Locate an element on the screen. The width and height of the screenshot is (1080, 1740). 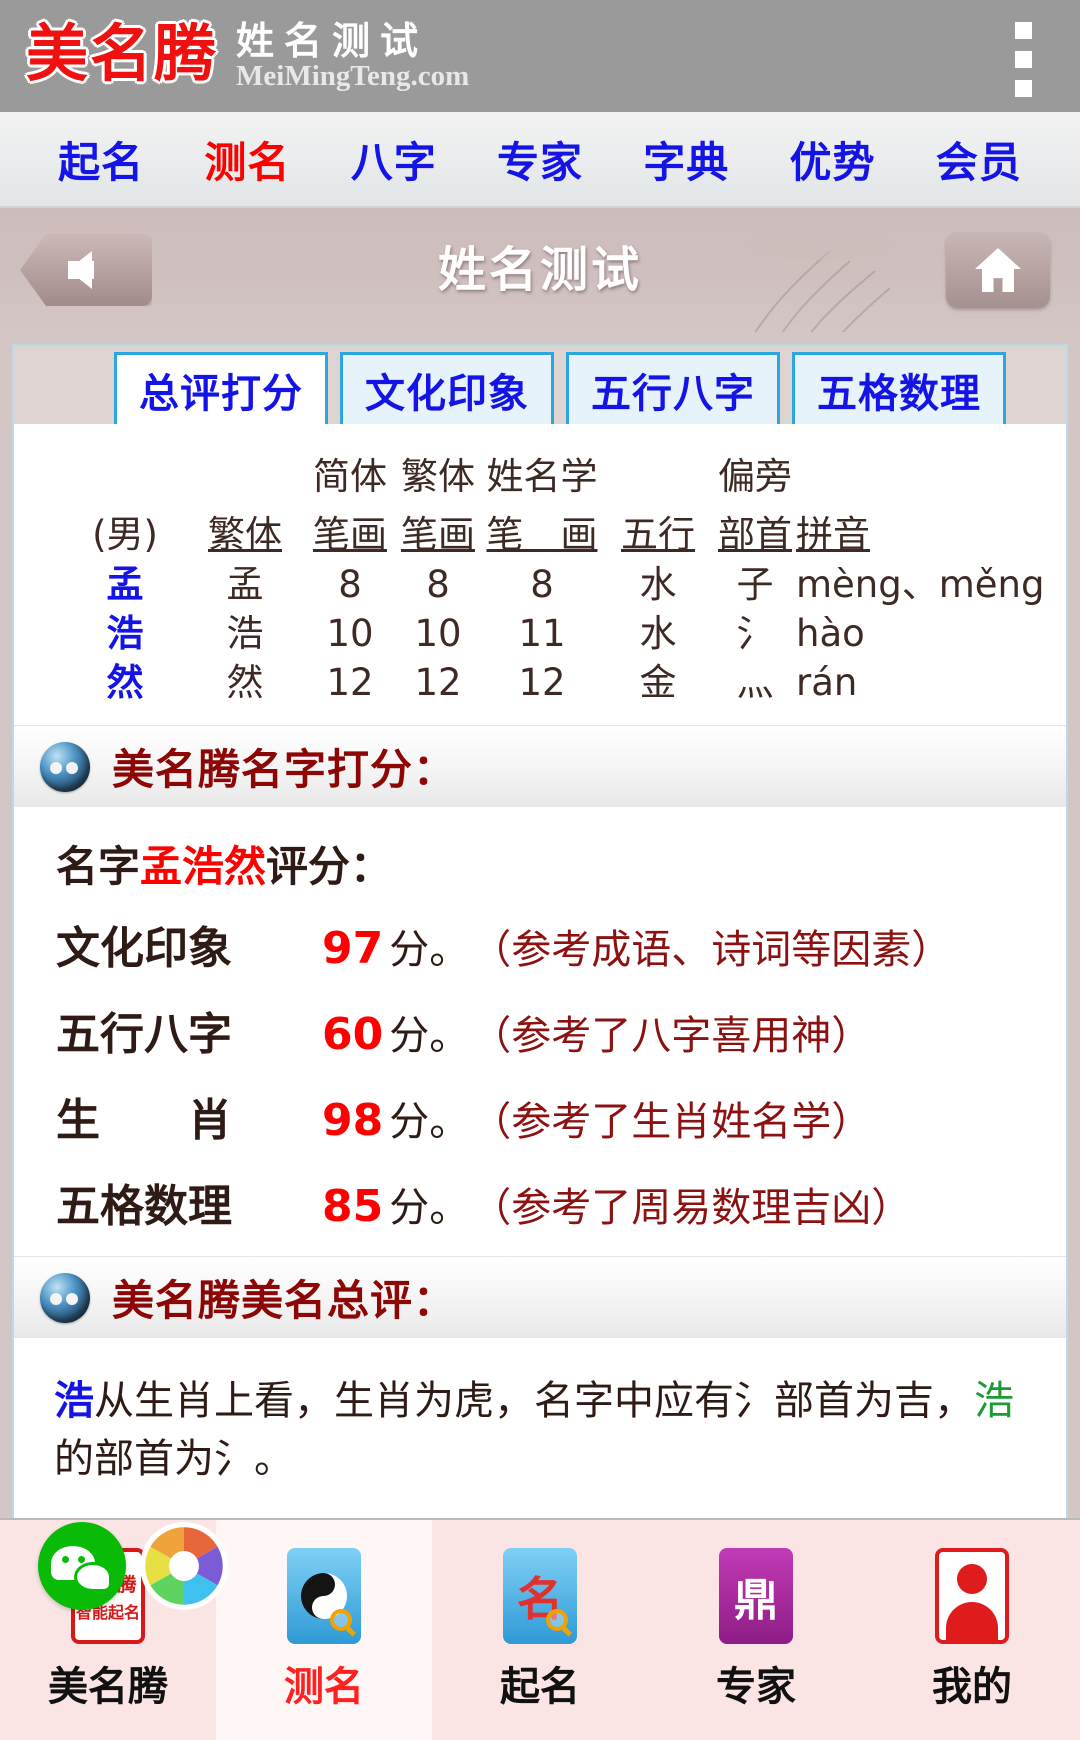
bottom-tab-wode: 我的 is located at coordinates (972, 1630).